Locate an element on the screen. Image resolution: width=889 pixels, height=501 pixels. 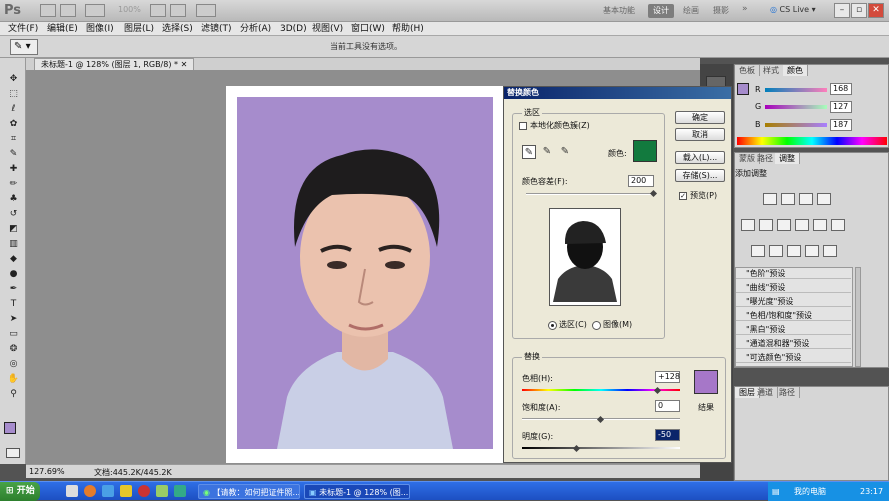
gradient-map-icon is located at coordinates (812, 251).